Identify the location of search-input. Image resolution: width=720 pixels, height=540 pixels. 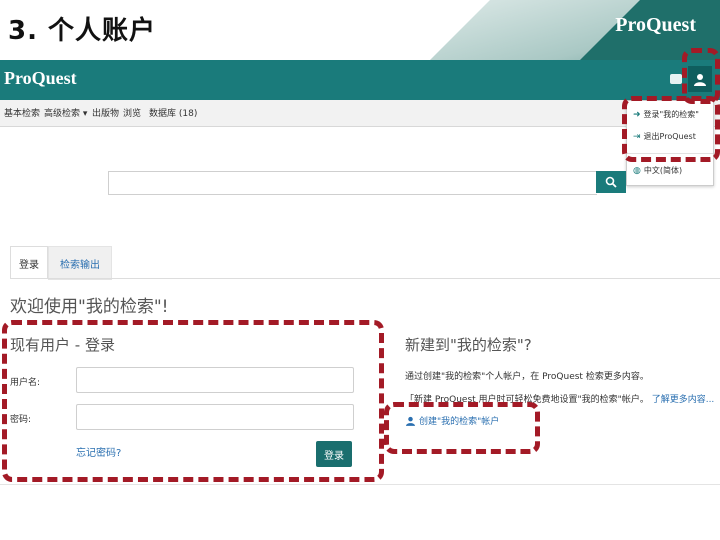
(352, 183).